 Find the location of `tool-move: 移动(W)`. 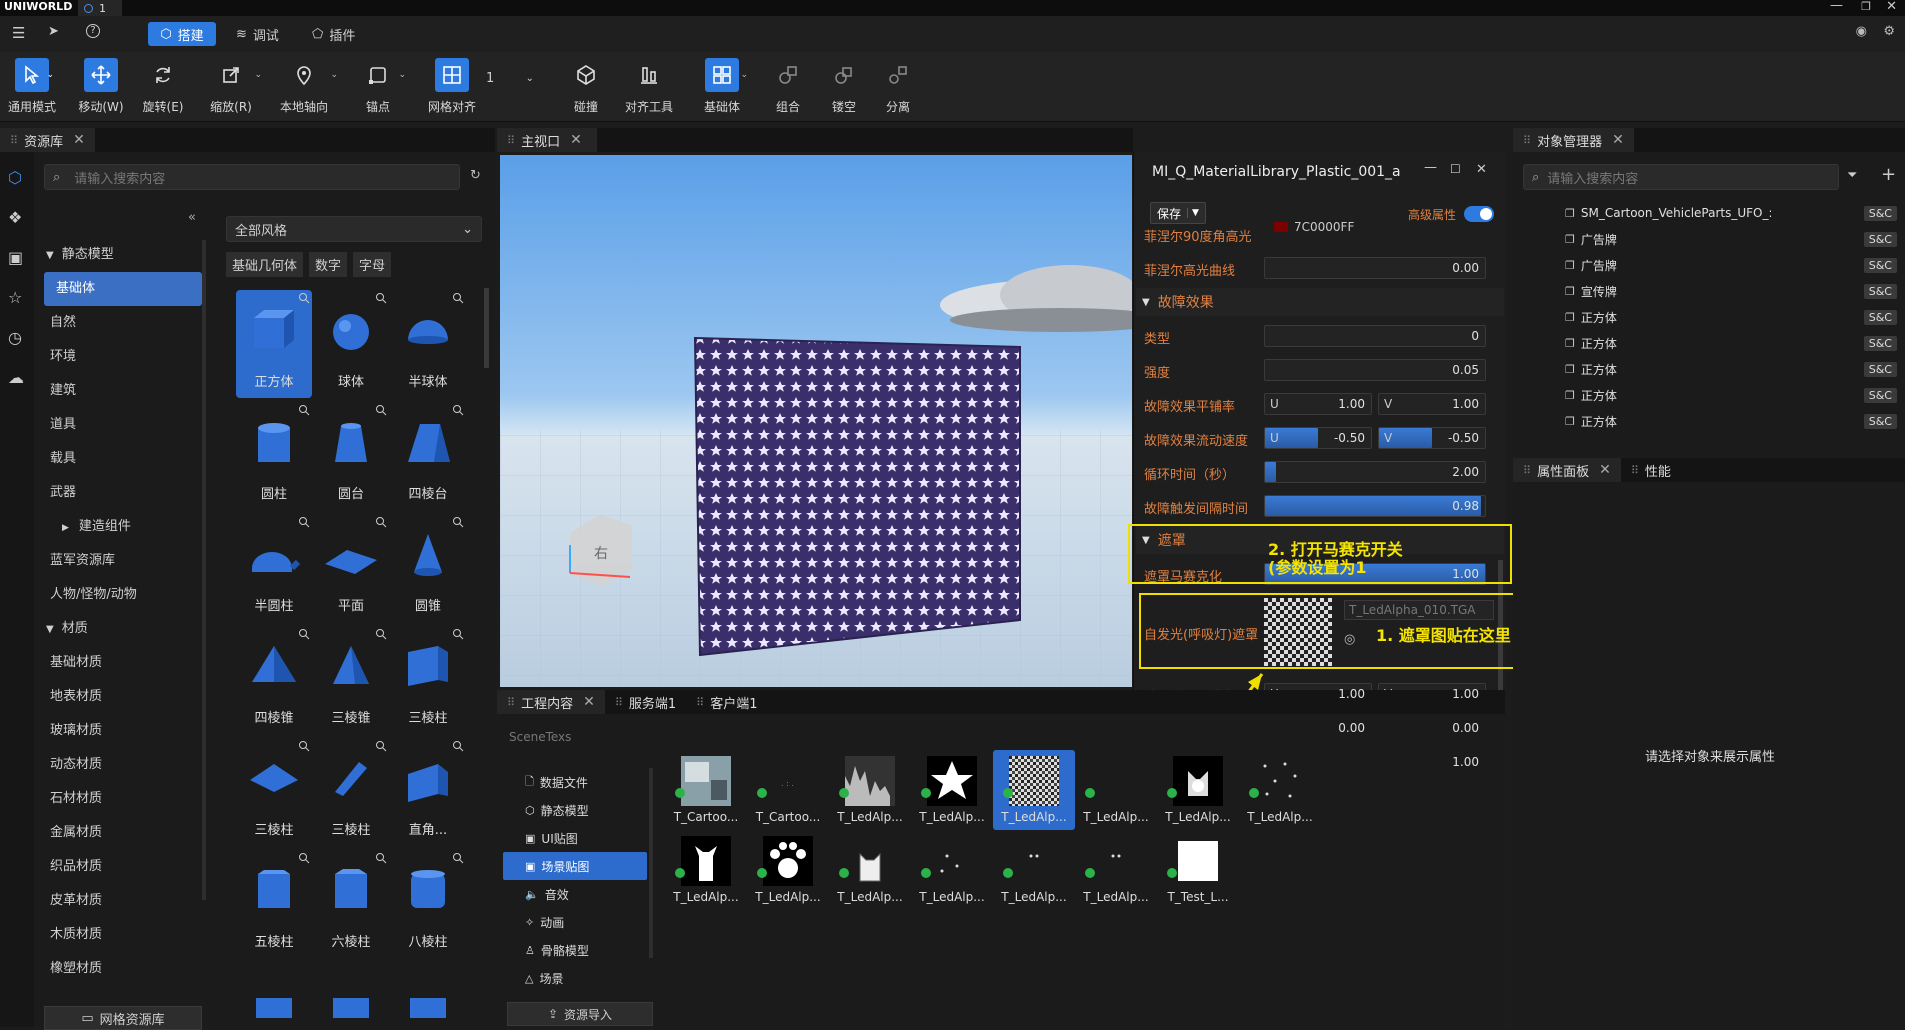

tool-move: 移动(W) is located at coordinates (101, 88).